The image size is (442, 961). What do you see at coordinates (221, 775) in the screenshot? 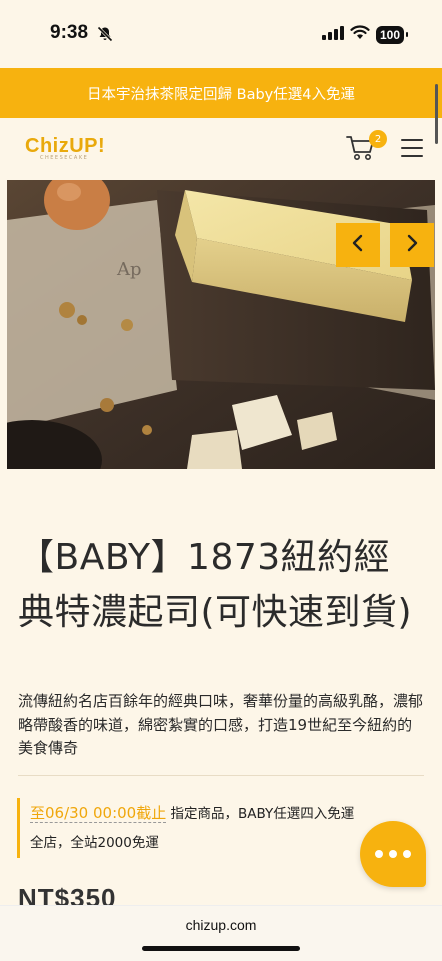
I see `divider` at bounding box center [221, 775].